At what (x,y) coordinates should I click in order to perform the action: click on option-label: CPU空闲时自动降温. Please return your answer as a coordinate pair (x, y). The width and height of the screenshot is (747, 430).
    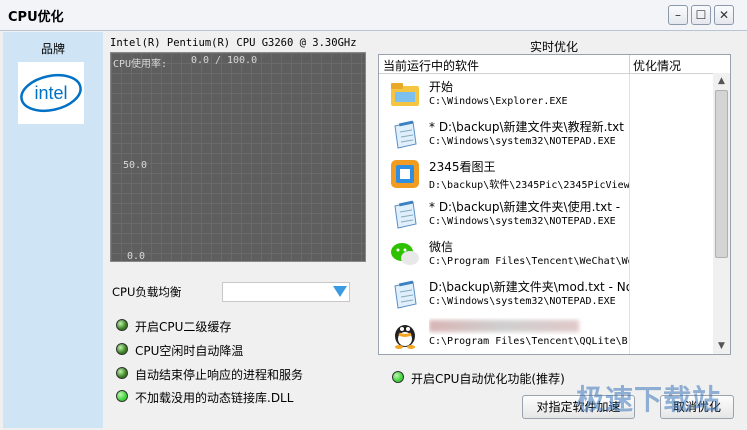
    Looking at the image, I should click on (189, 351).